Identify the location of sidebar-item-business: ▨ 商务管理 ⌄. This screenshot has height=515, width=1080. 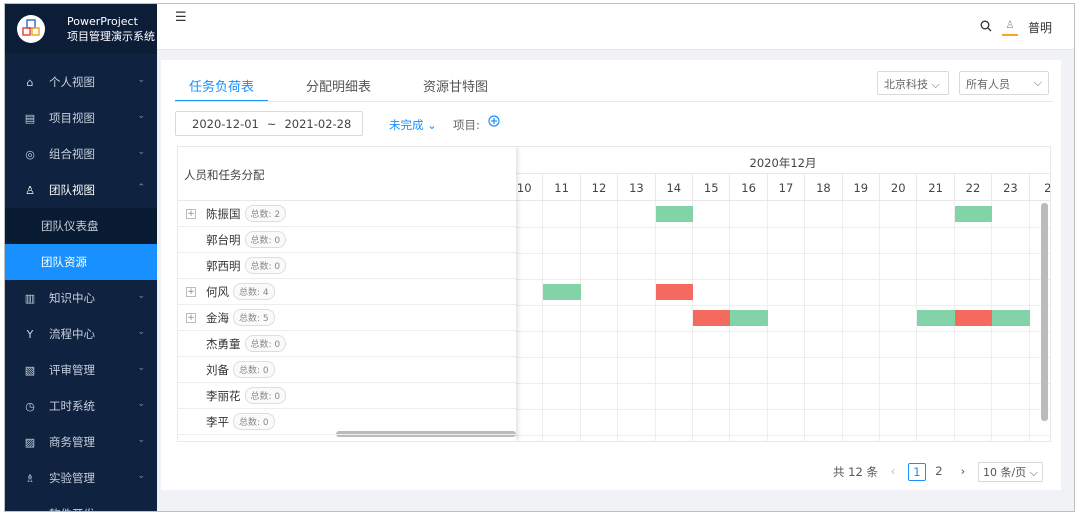
(81, 442).